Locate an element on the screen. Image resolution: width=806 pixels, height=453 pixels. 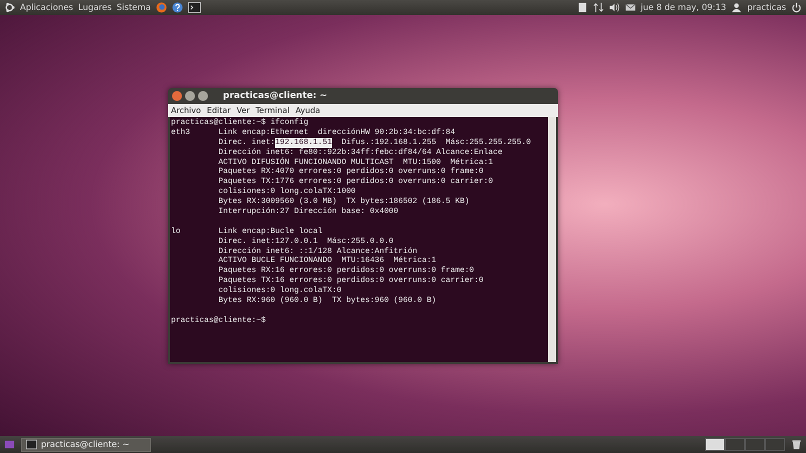
taskbar-window-button: practicas@cliente: ~ is located at coordinates (86, 445).